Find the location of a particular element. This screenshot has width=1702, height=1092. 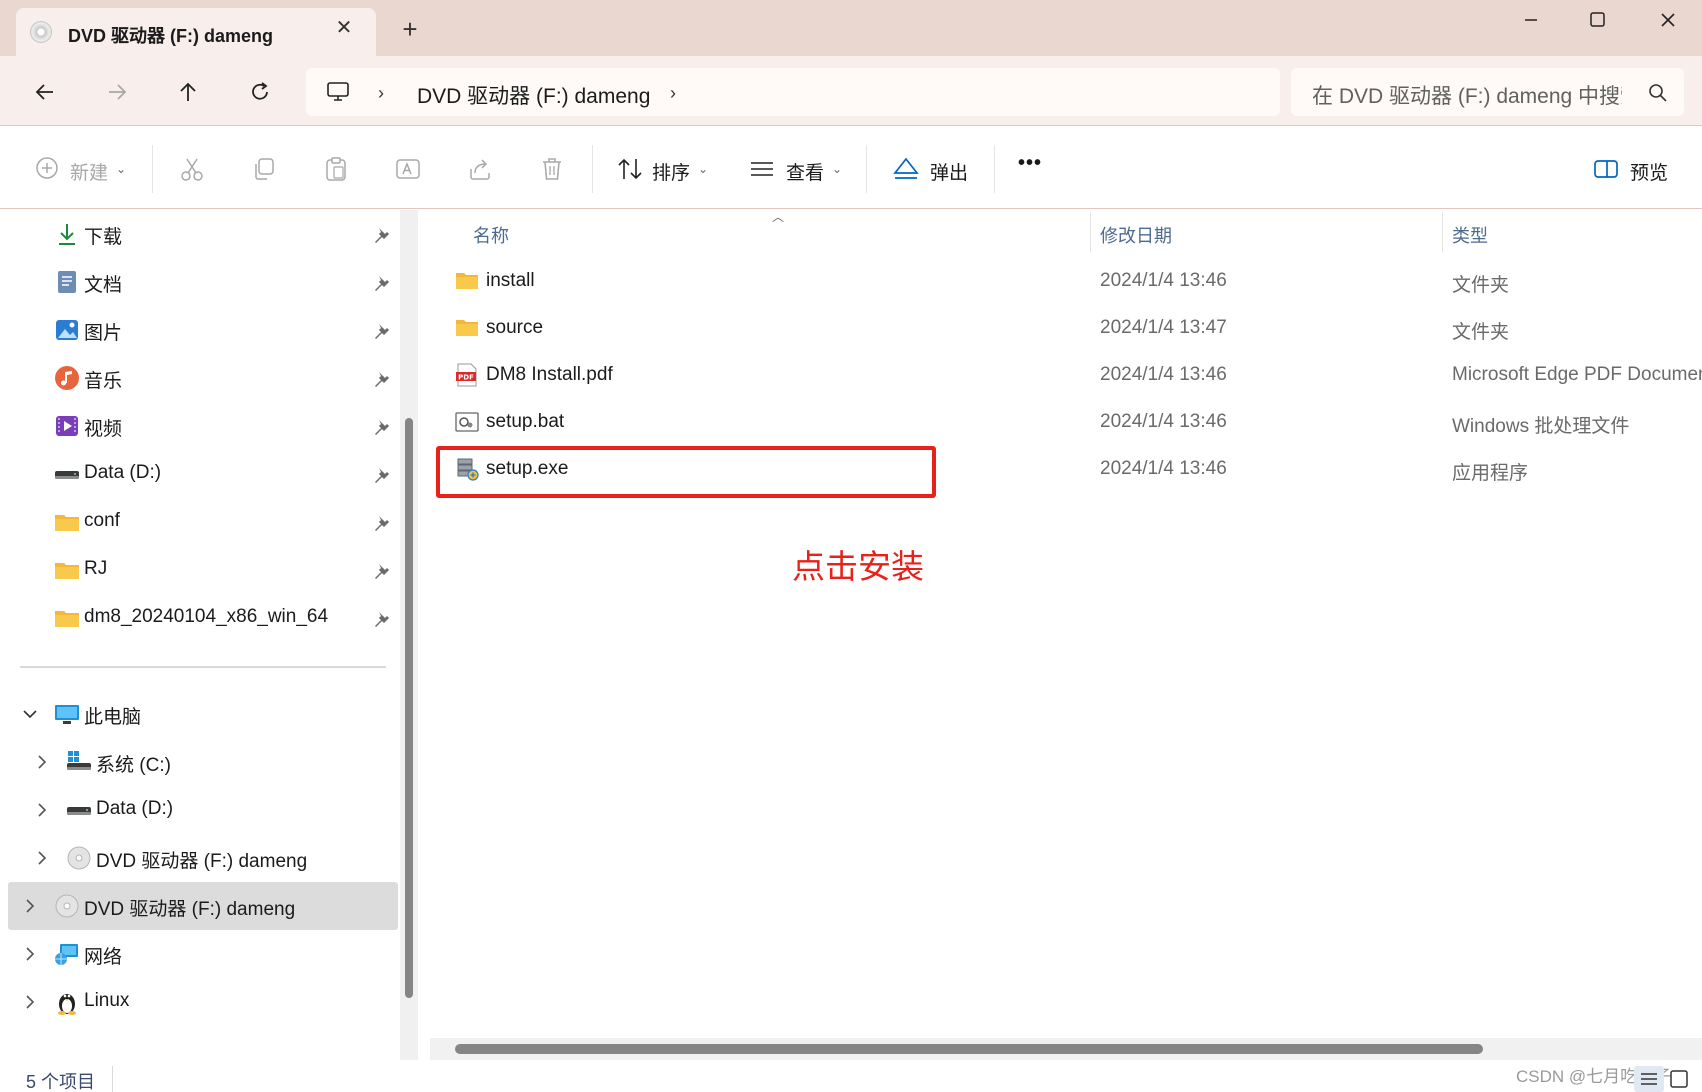

sidebar-item-videos: 视频 is located at coordinates (199, 426).